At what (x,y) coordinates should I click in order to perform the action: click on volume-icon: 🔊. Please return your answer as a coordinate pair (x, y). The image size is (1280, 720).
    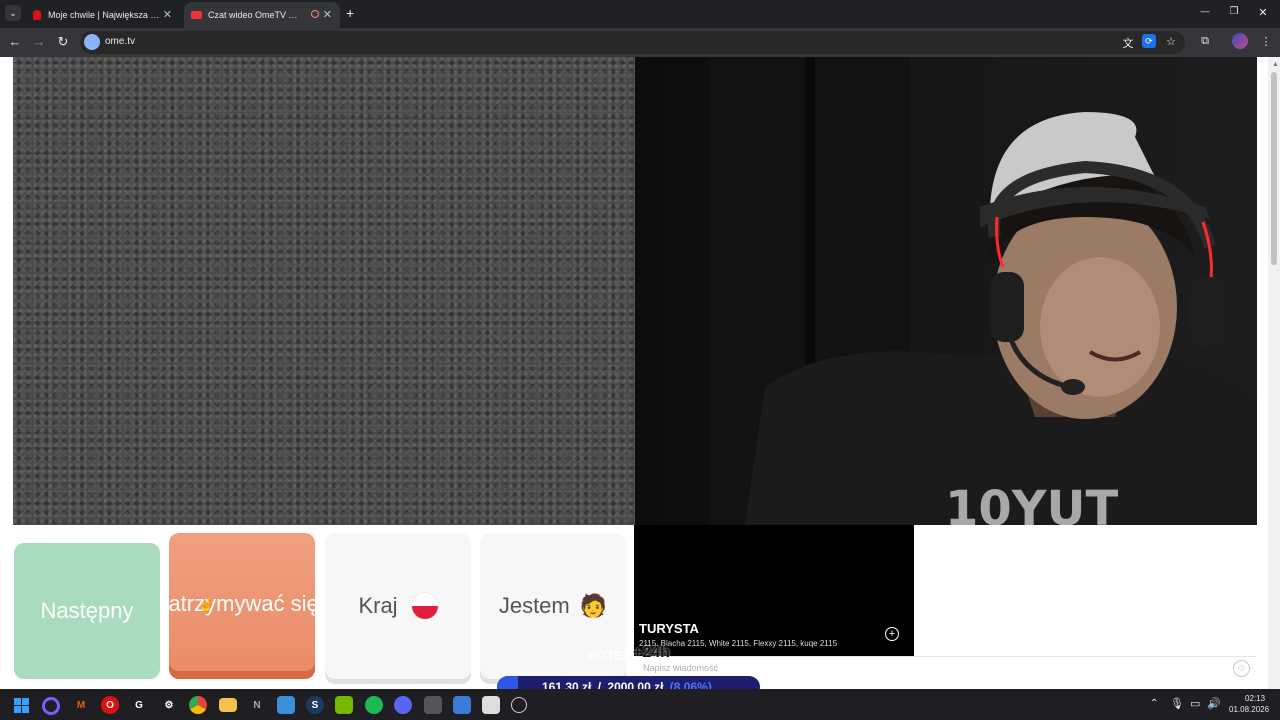
    Looking at the image, I should click on (1214, 703).